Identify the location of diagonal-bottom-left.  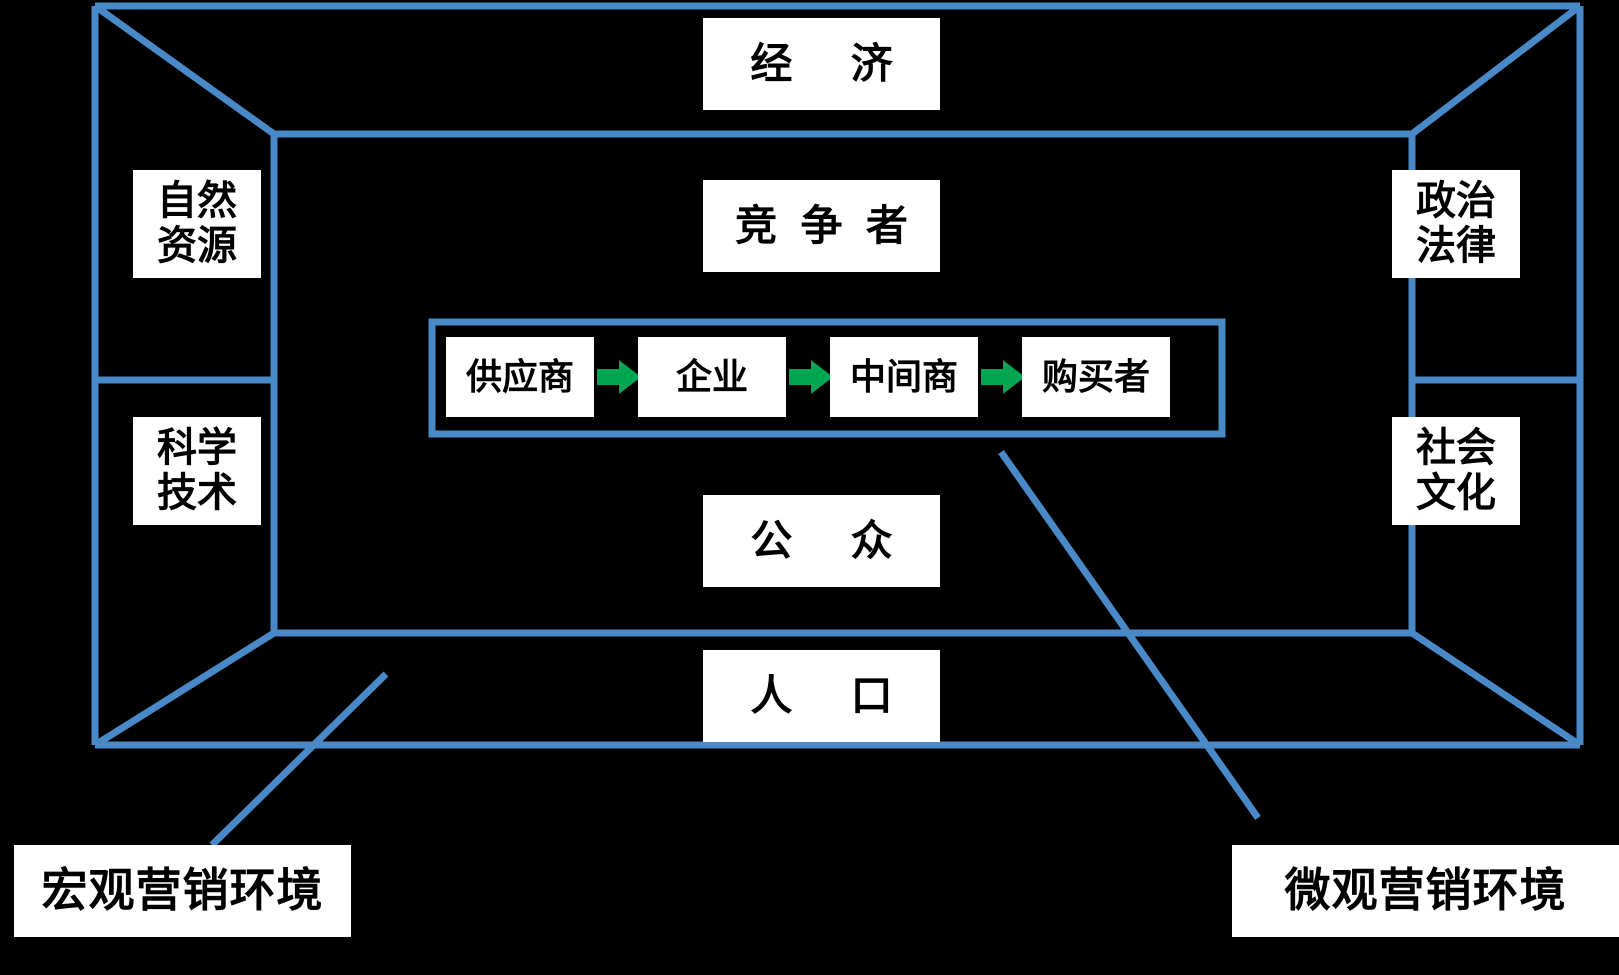
(184, 689).